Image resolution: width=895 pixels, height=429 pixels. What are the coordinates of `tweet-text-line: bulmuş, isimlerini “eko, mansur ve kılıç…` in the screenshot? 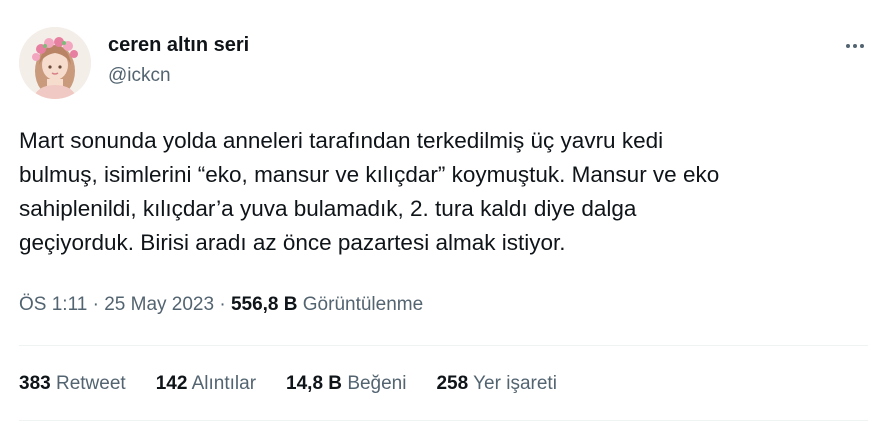 It's located at (369, 174).